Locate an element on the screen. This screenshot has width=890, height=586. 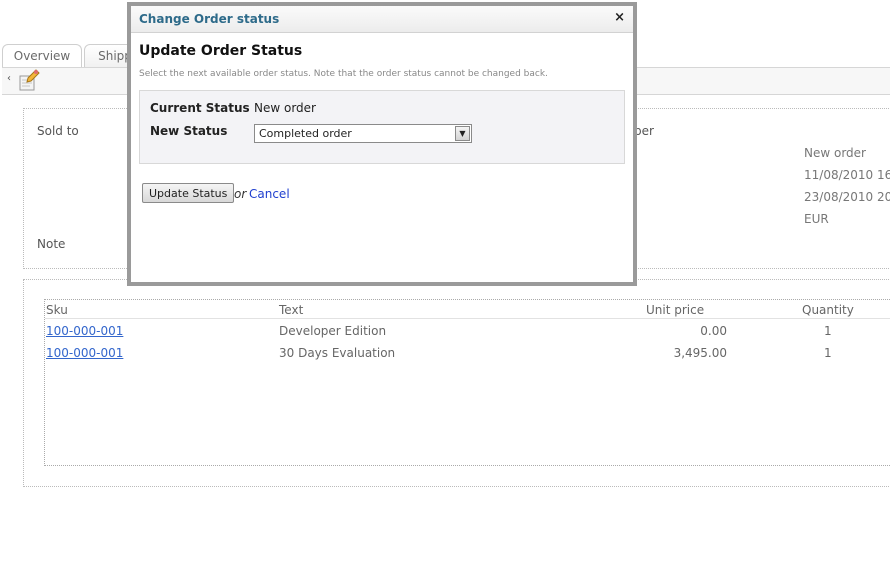
edit-order-icon is located at coordinates (28, 80).